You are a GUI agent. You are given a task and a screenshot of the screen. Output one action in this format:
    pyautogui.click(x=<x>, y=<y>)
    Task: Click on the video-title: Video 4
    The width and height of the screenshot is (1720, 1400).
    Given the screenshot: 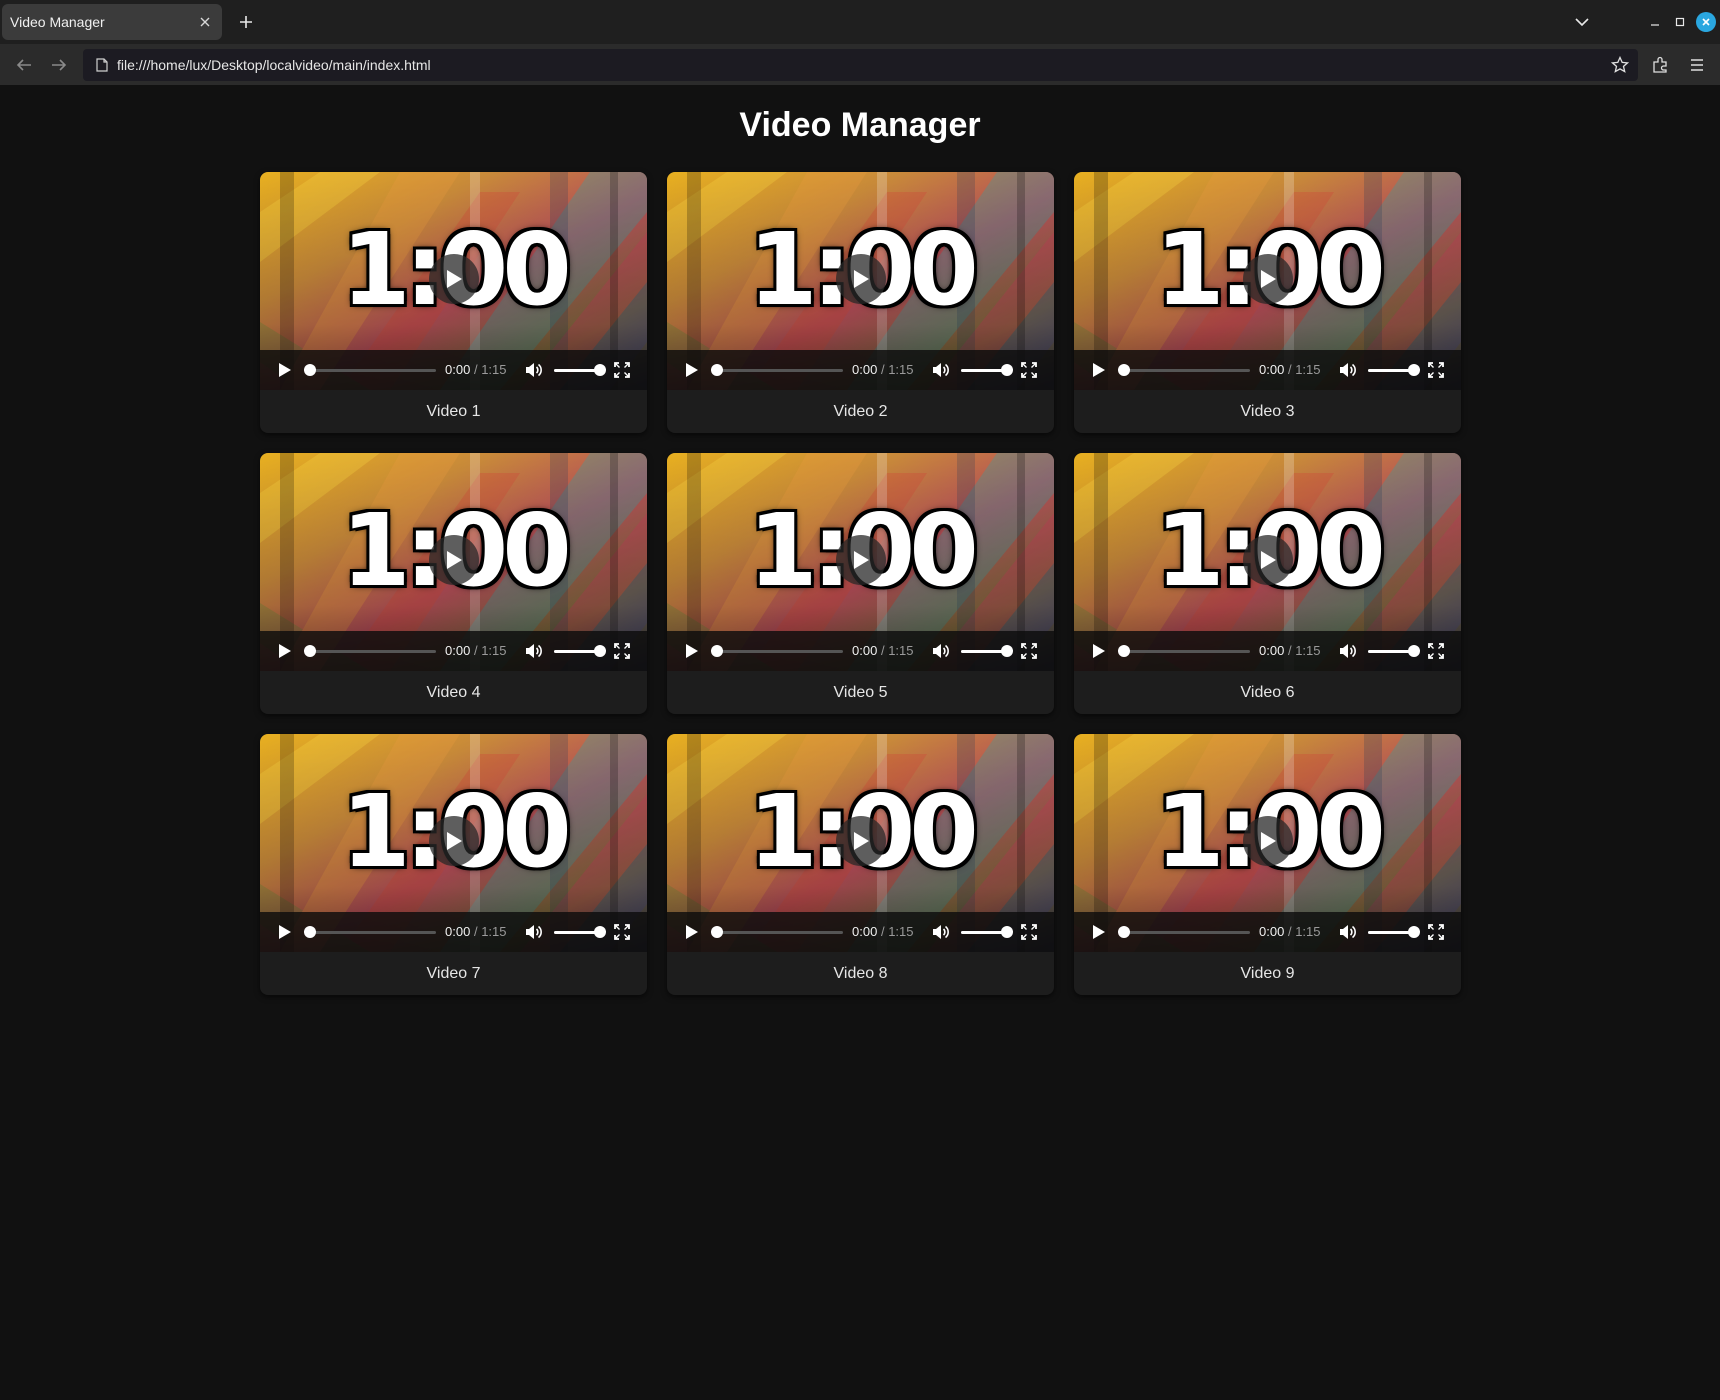 What is the action you would take?
    pyautogui.click(x=453, y=692)
    